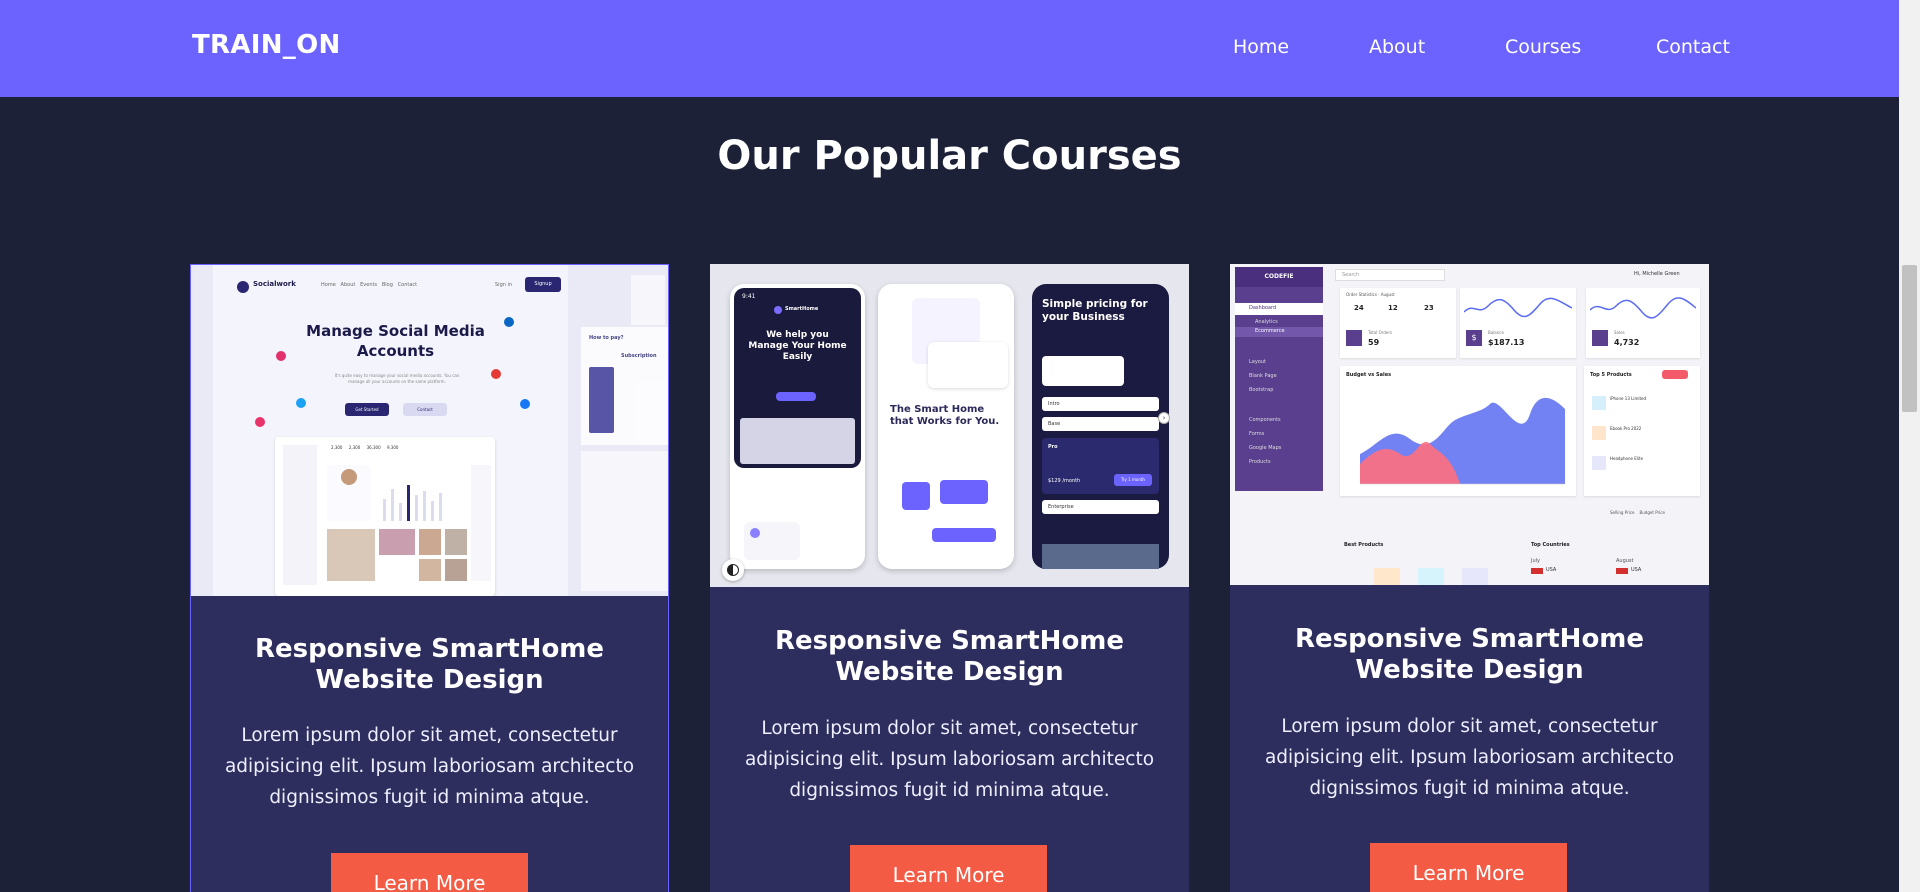  I want to click on nav-links: Home About Courses Contact, so click(949, 51).